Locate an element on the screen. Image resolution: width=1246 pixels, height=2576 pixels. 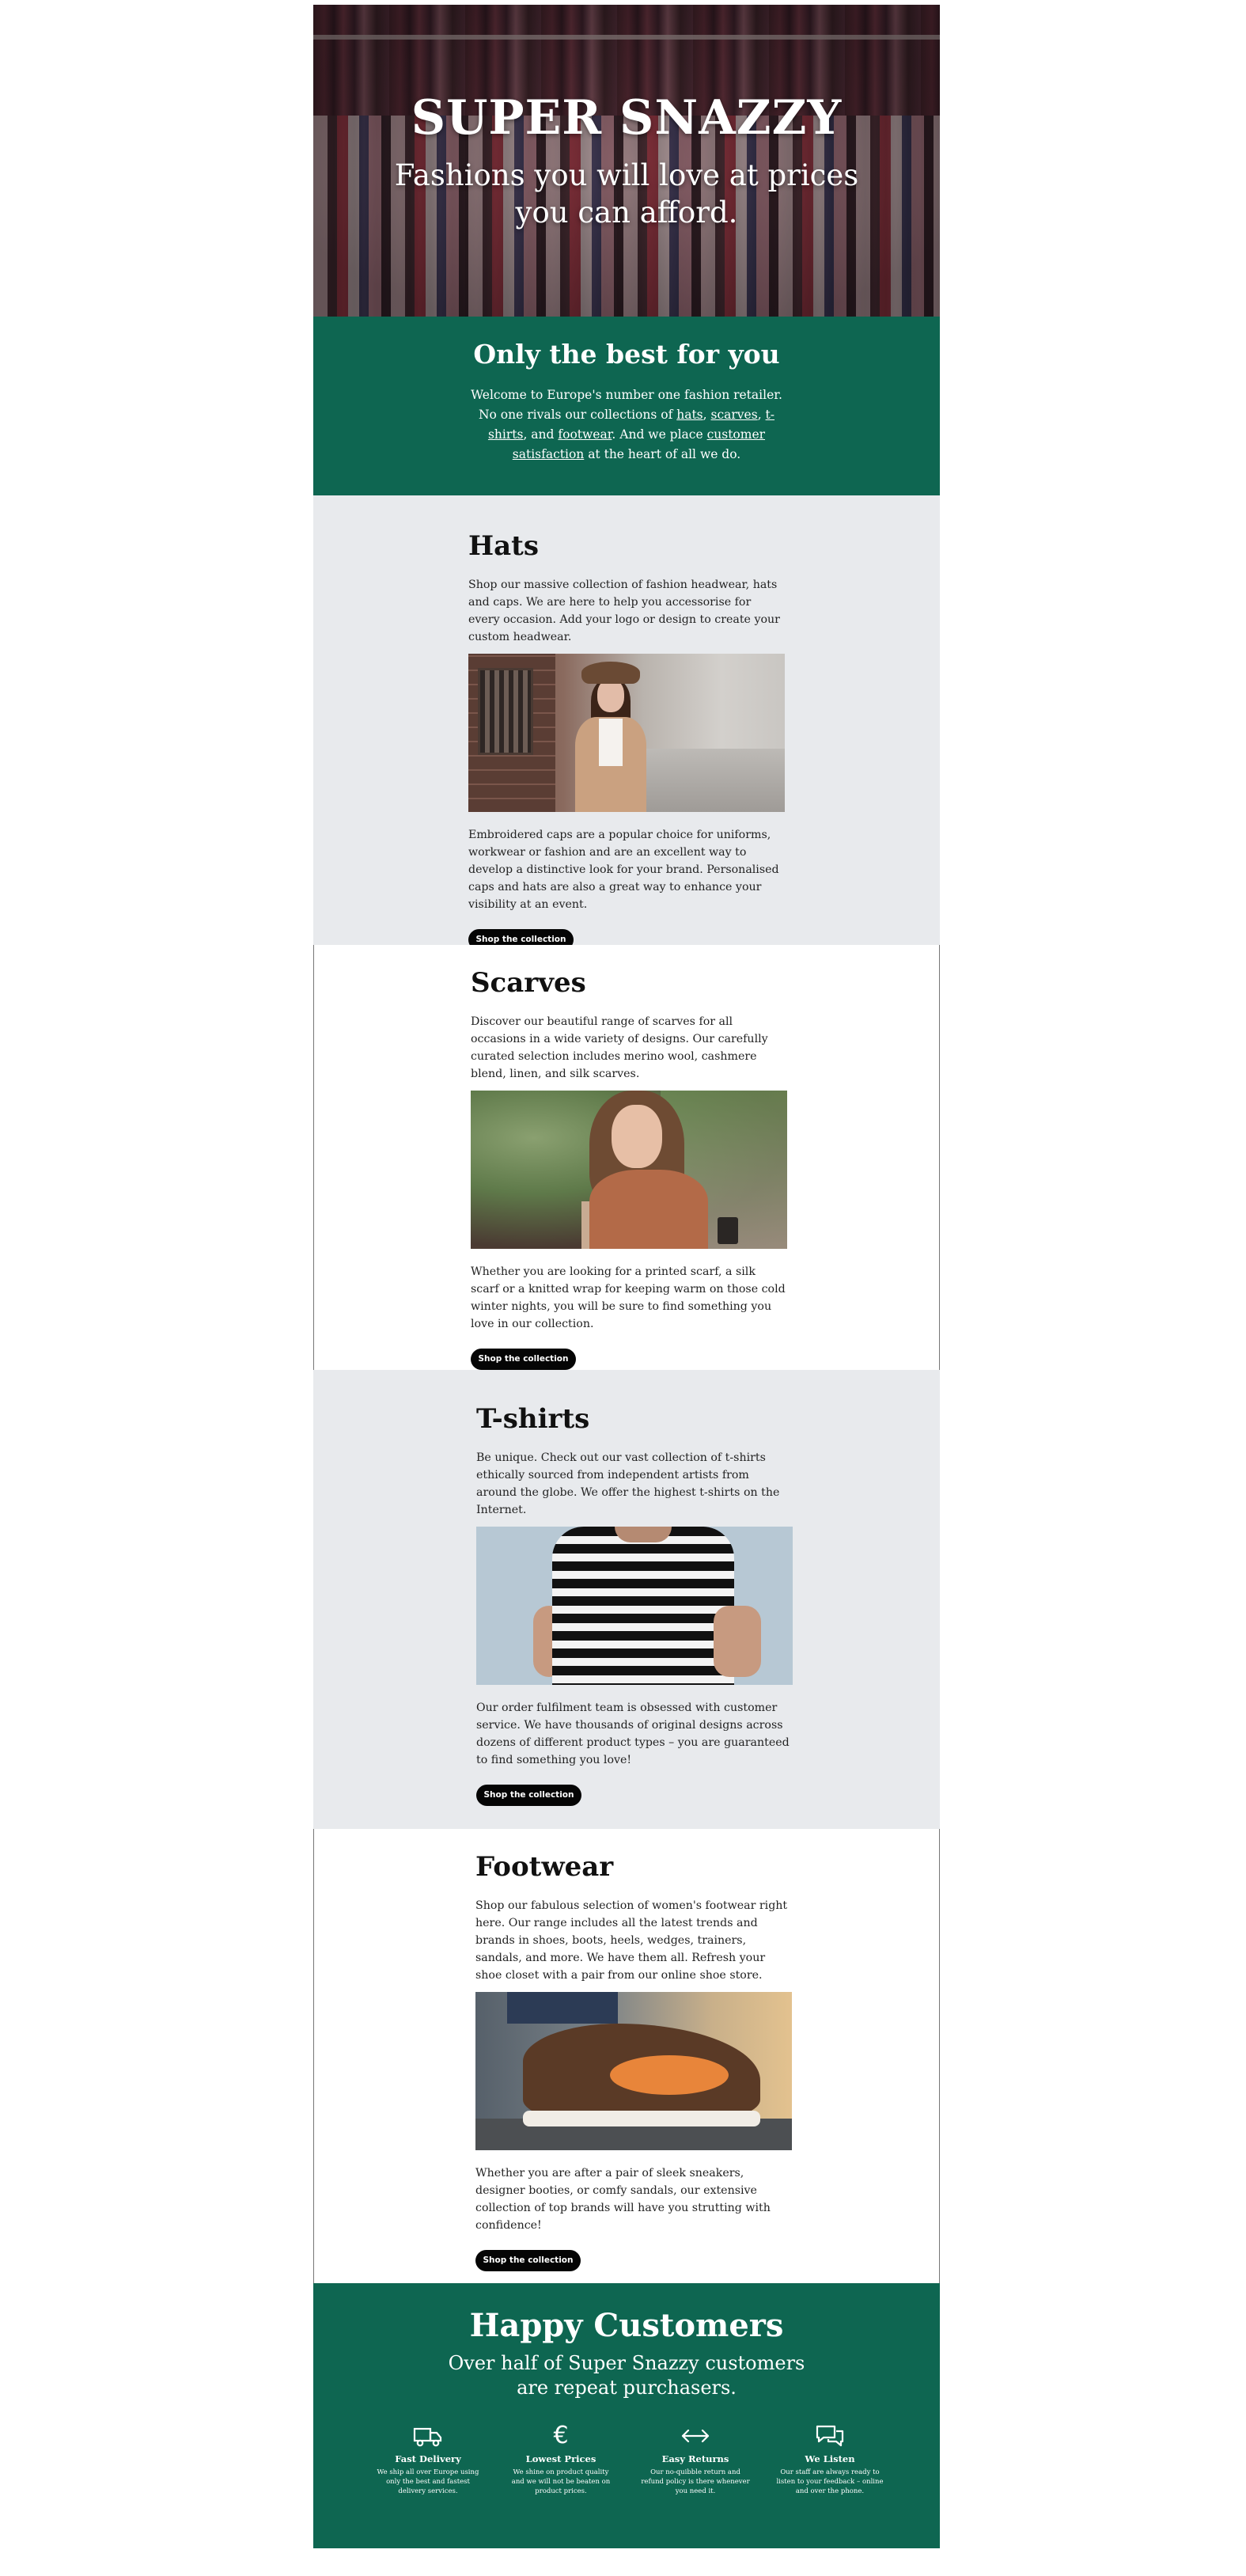
shop-tshirts-button: Shop the collection is located at coordinates (528, 1795).